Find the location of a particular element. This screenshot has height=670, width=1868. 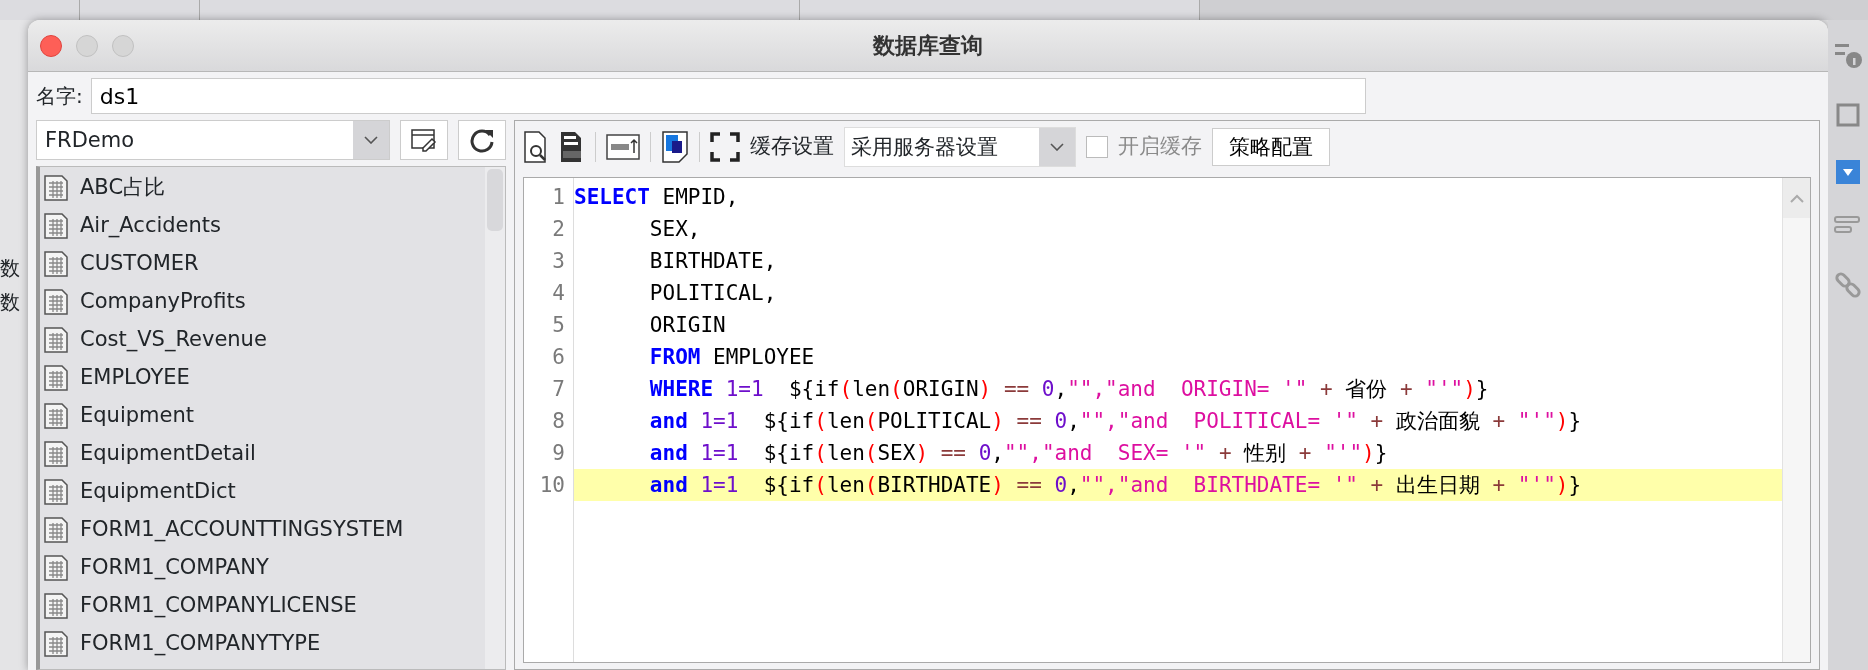

close-button is located at coordinates (51, 45).